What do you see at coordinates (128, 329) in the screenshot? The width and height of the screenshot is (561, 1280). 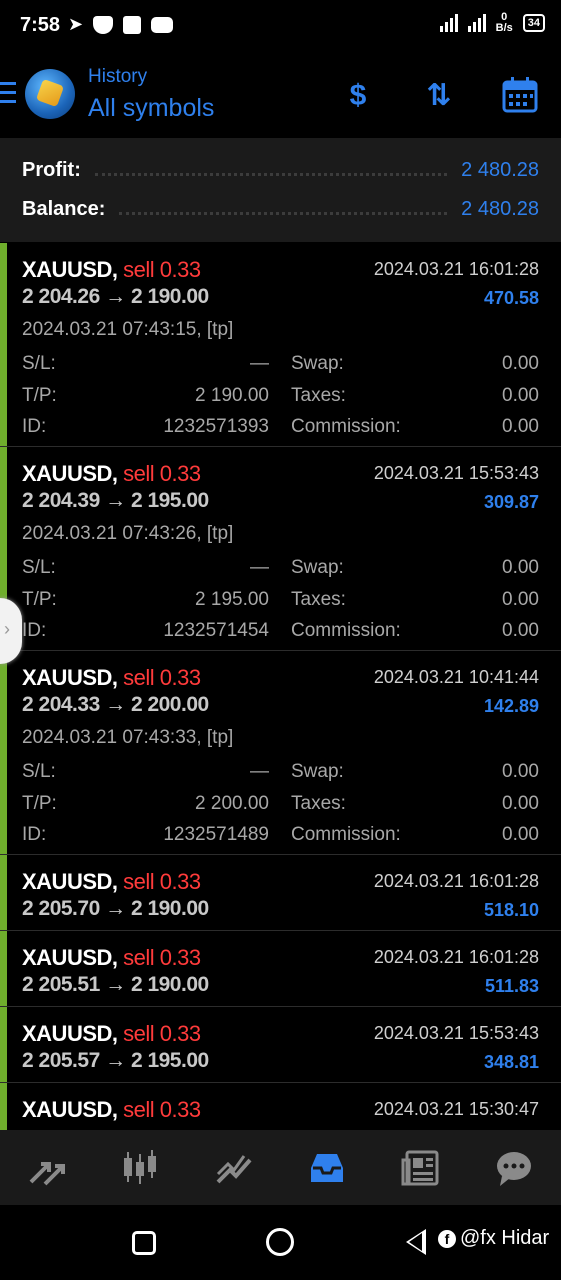 I see `open-time: 2024.03.21 07:43:15, [tp]` at bounding box center [128, 329].